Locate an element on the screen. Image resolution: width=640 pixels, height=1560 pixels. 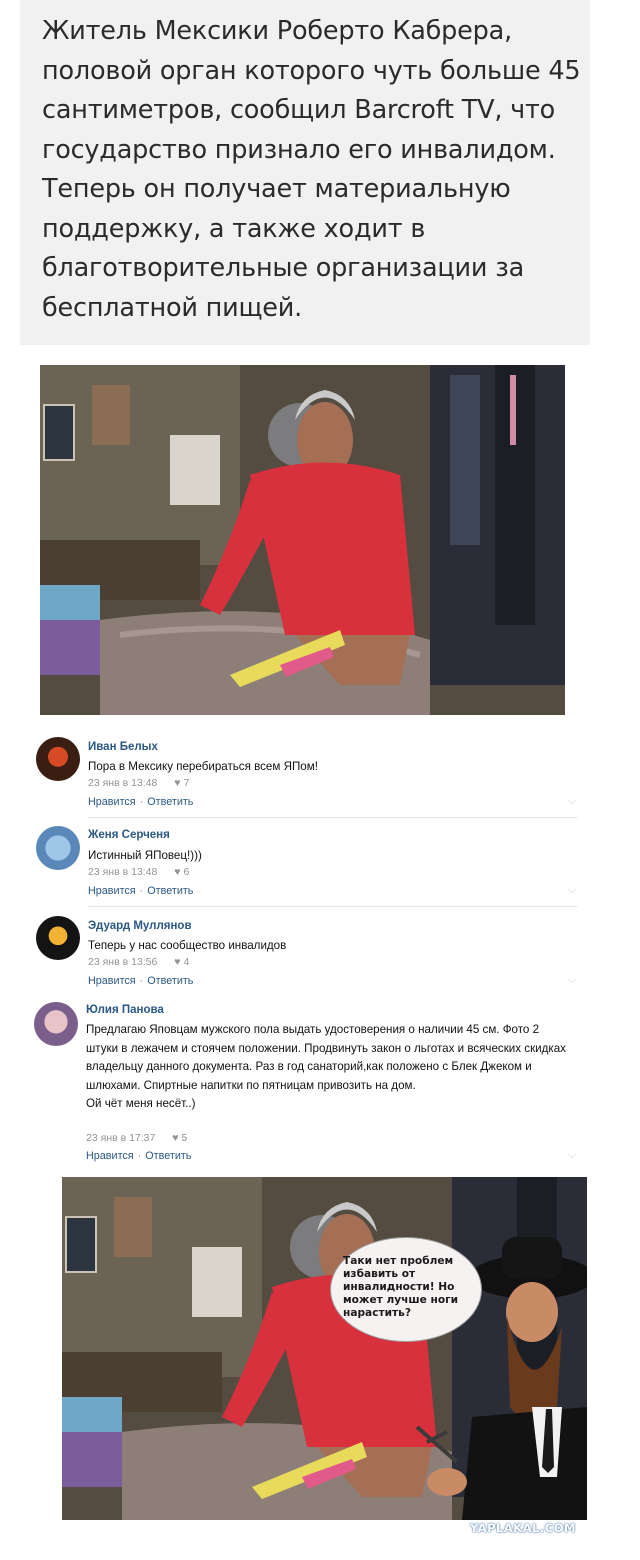
like-count: ♥ 7 is located at coordinates (182, 783).